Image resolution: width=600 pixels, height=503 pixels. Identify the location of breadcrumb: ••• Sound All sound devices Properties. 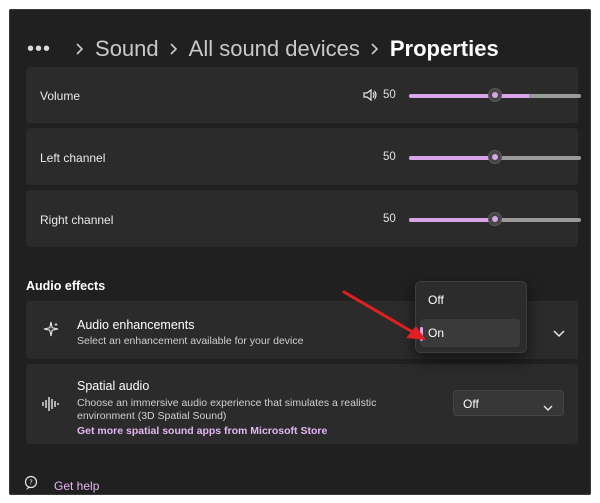
(263, 49).